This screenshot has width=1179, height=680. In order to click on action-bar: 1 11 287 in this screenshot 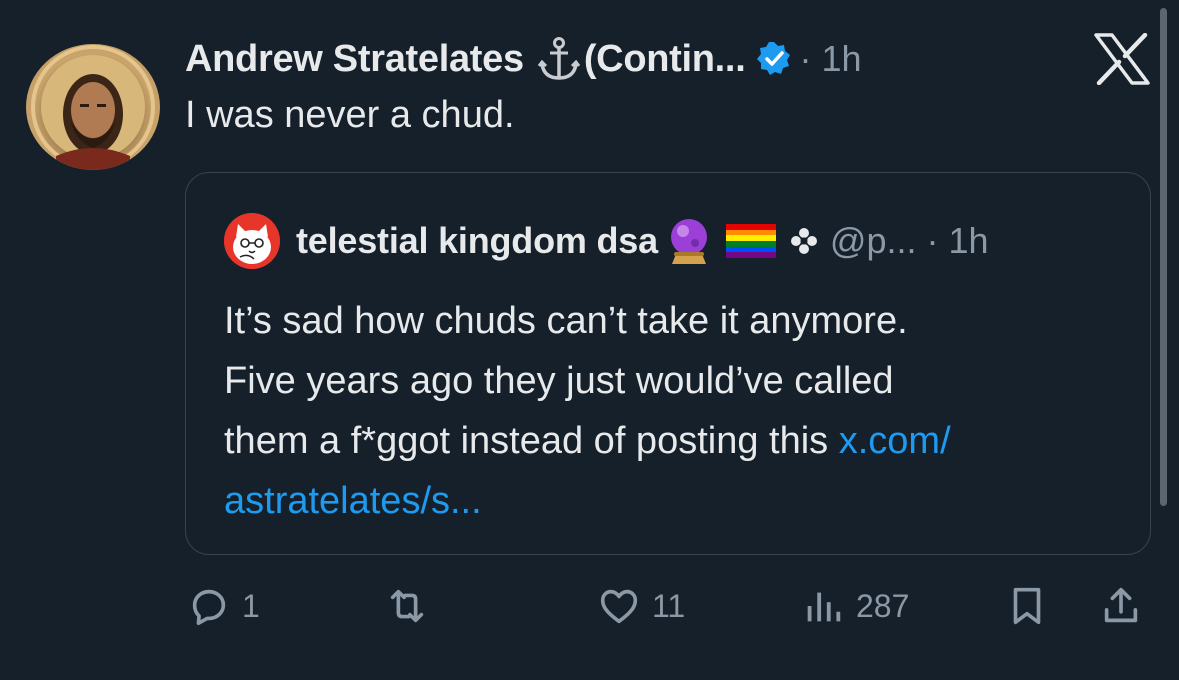, I will do `click(589, 606)`.